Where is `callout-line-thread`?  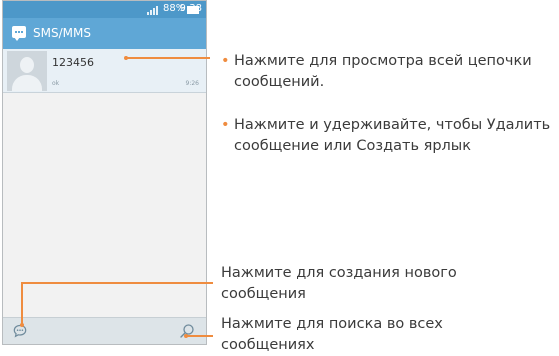
callout-line-thread is located at coordinates (168, 58).